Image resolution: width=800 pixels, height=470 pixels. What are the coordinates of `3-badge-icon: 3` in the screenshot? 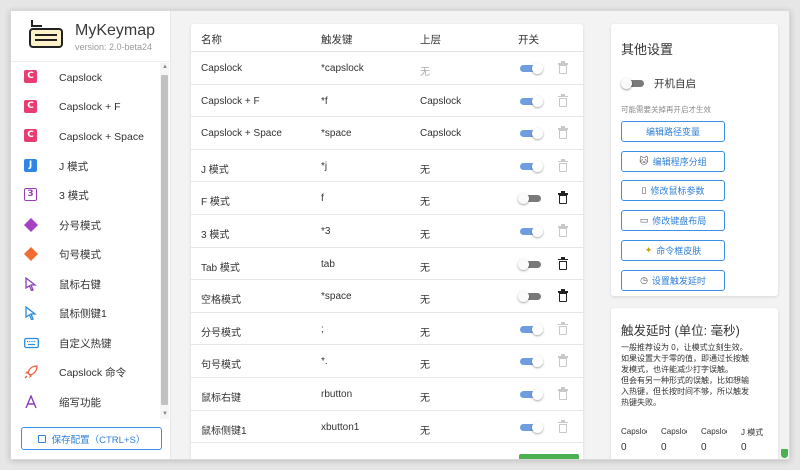 It's located at (31, 195).